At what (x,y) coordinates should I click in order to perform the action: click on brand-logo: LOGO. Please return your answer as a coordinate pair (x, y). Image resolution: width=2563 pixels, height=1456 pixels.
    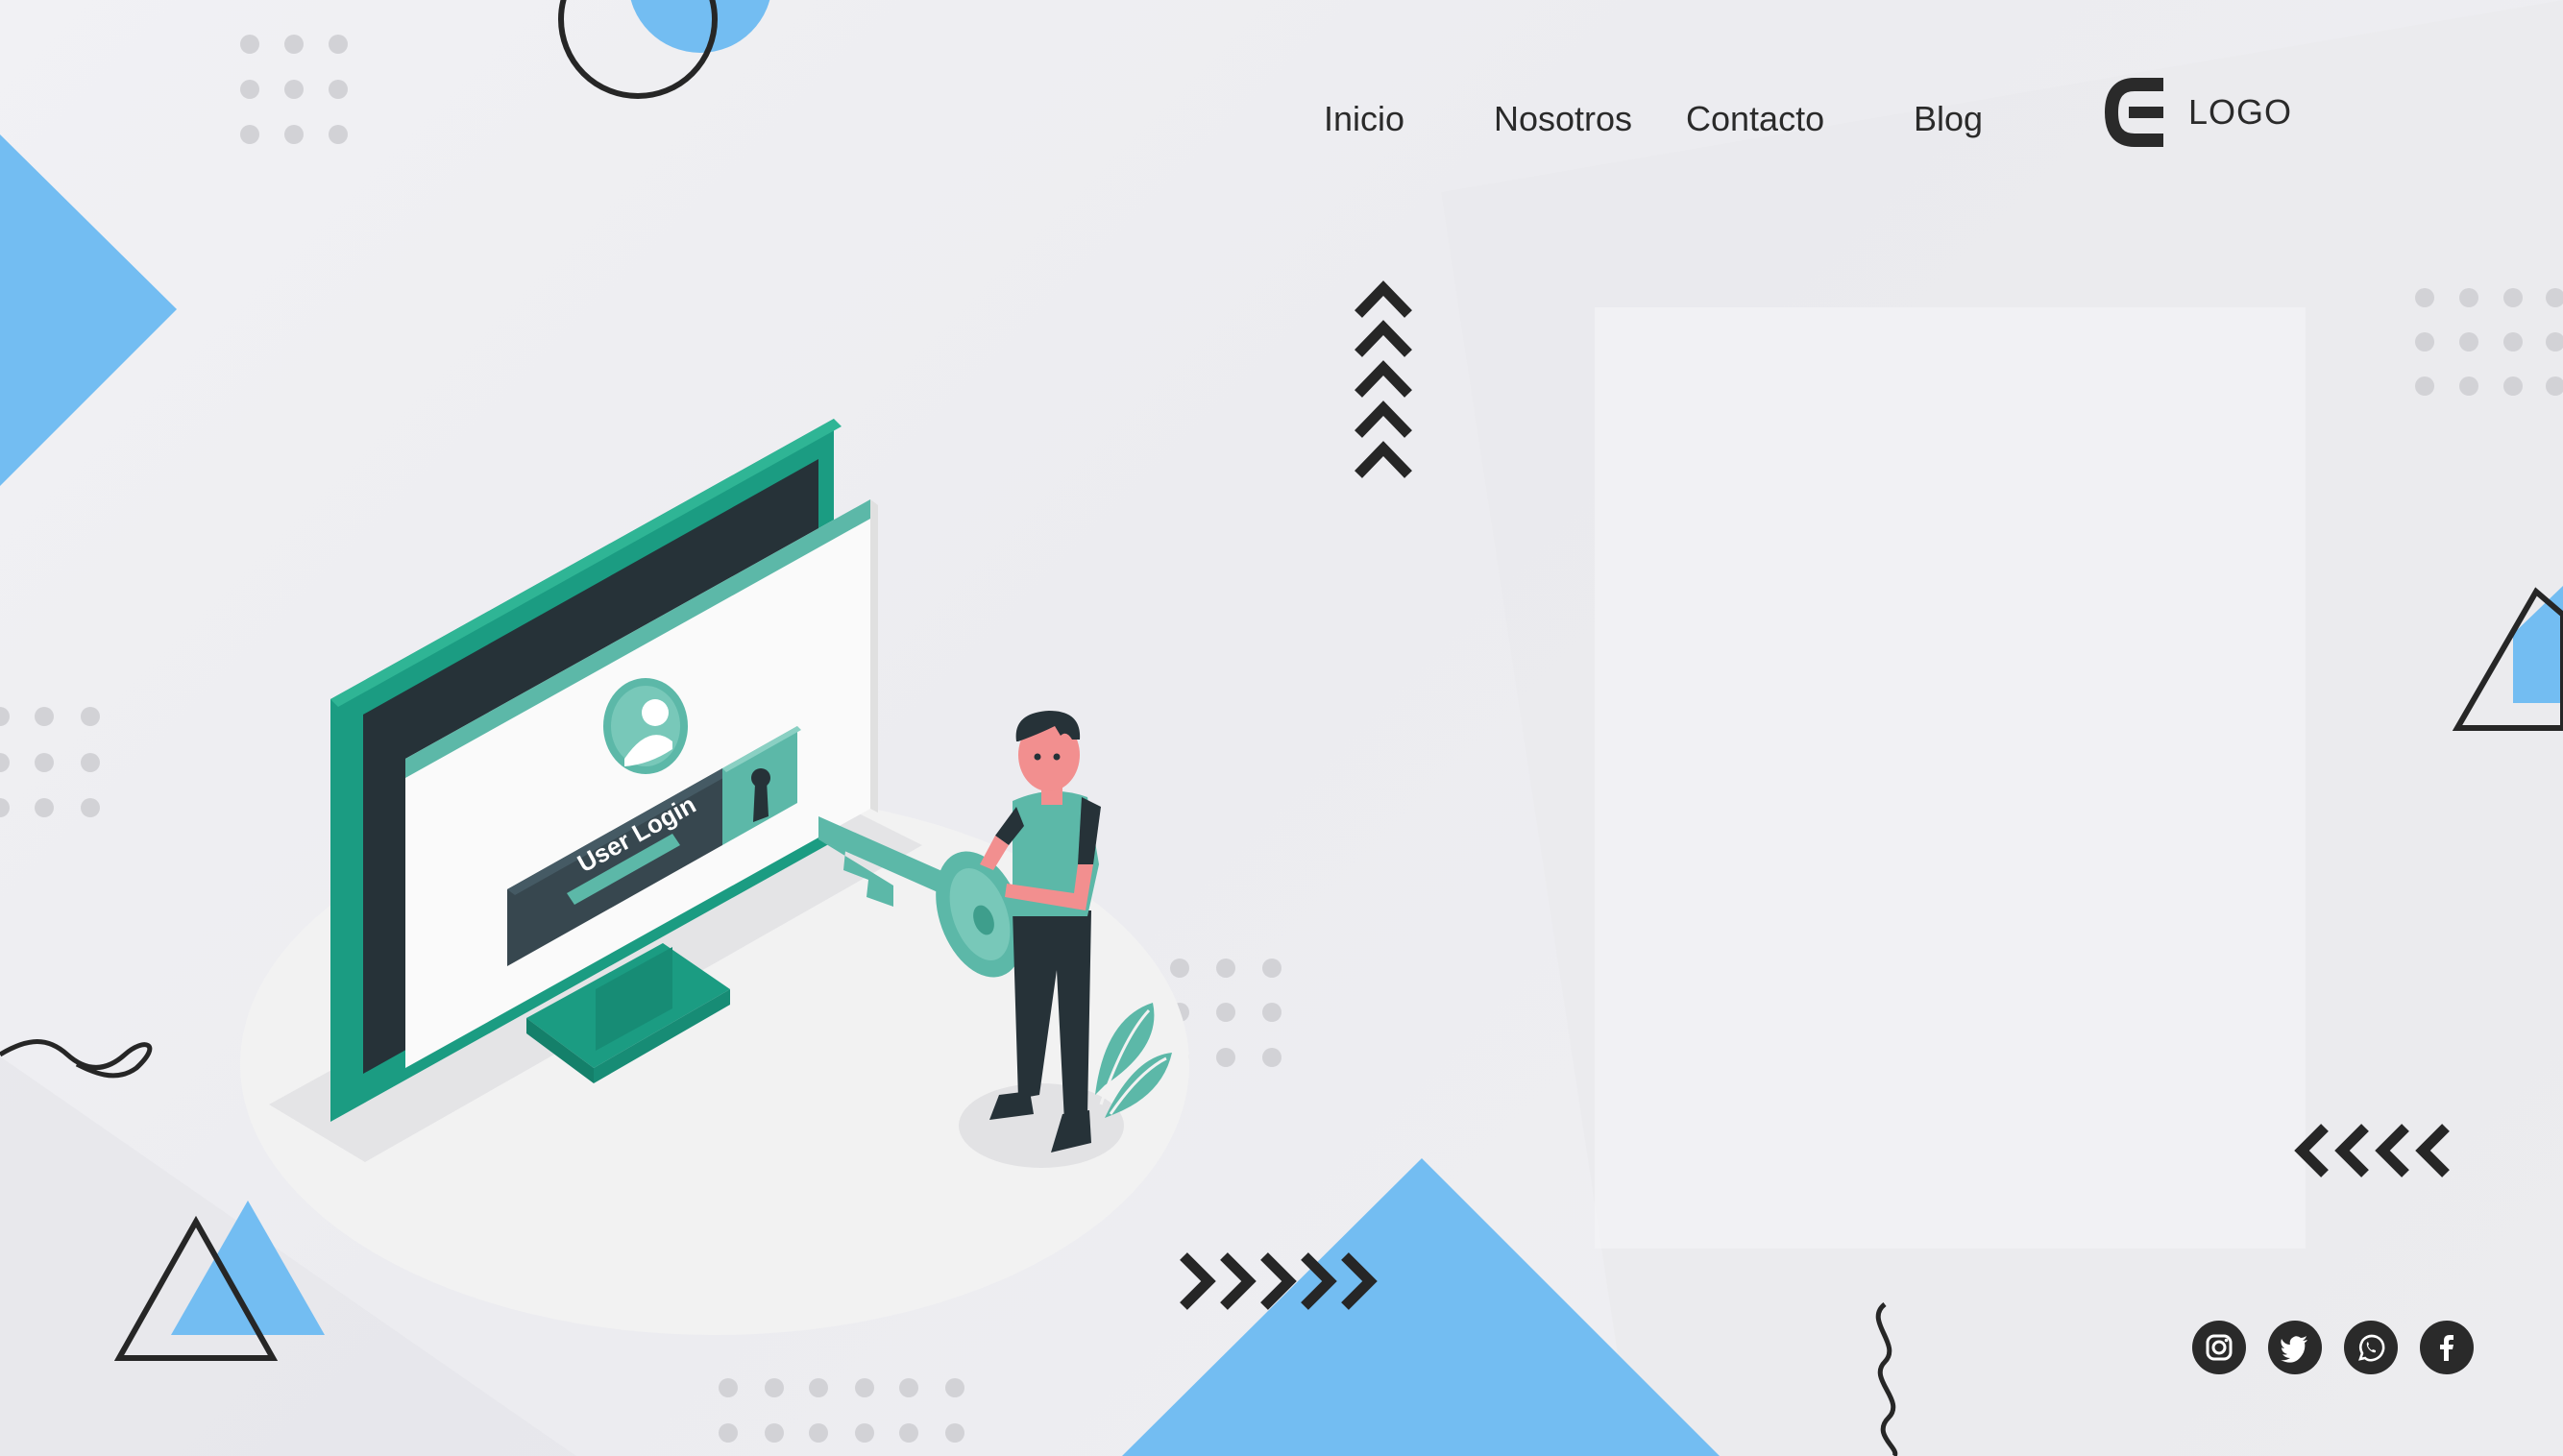
    Looking at the image, I should click on (2198, 113).